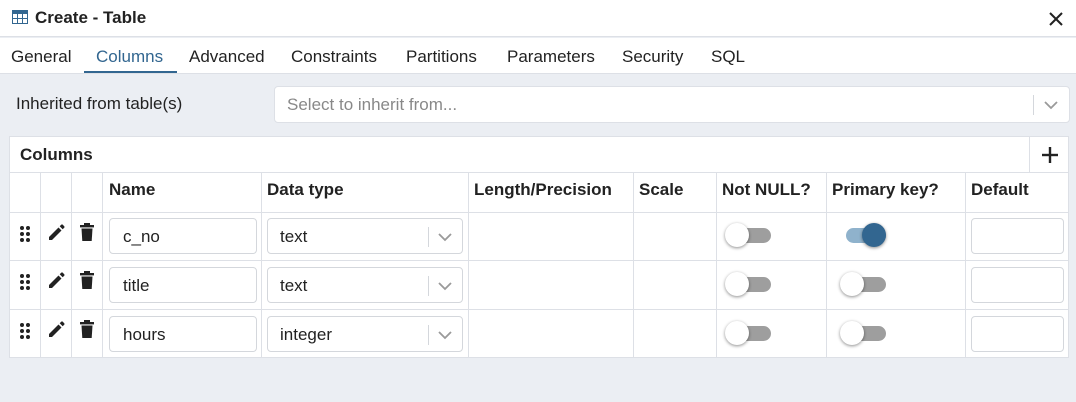 This screenshot has width=1076, height=402. Describe the element at coordinates (41, 57) in the screenshot. I see `tab-general: General` at that location.